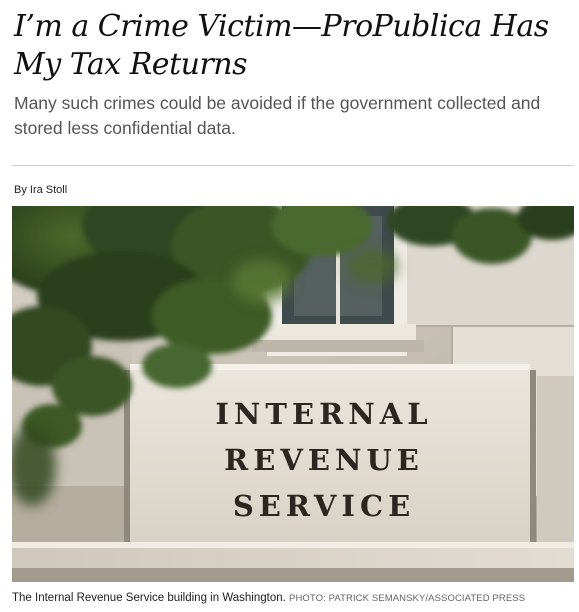 The height and width of the screenshot is (612, 579). I want to click on byline: By Ira Stoll, so click(40, 190).